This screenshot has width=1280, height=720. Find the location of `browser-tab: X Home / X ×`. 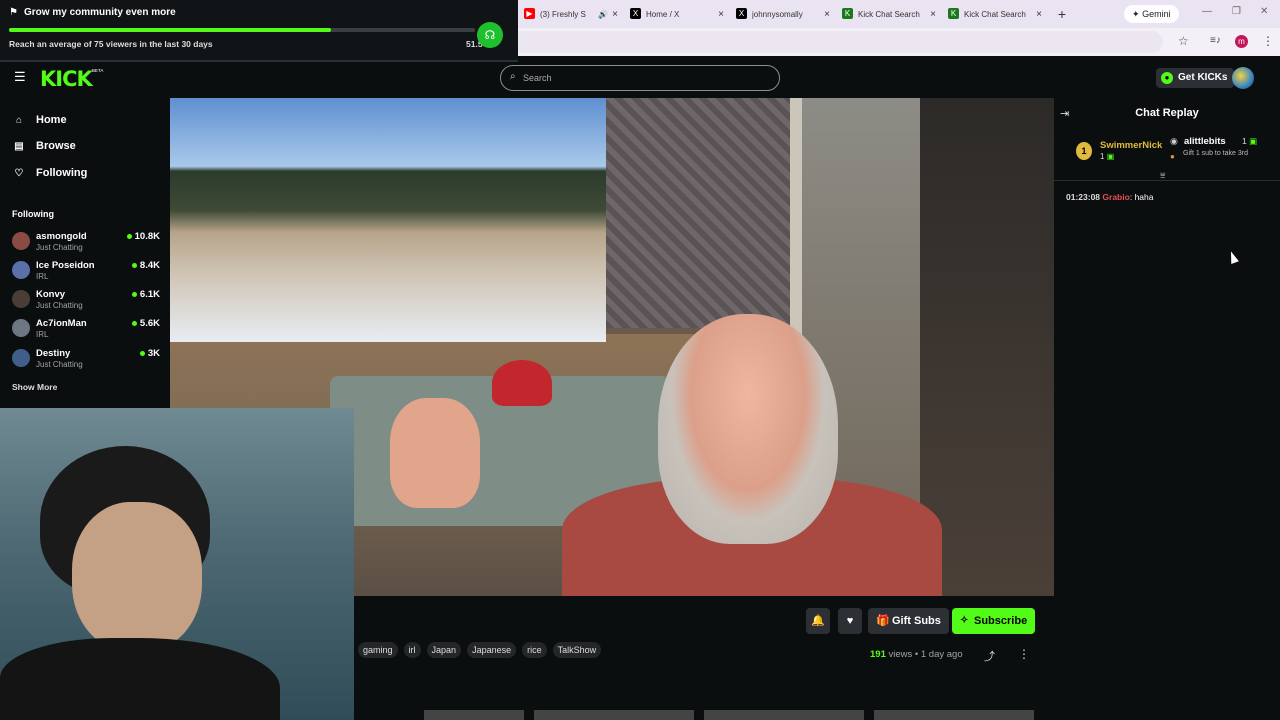

browser-tab: X Home / X × is located at coordinates (677, 14).